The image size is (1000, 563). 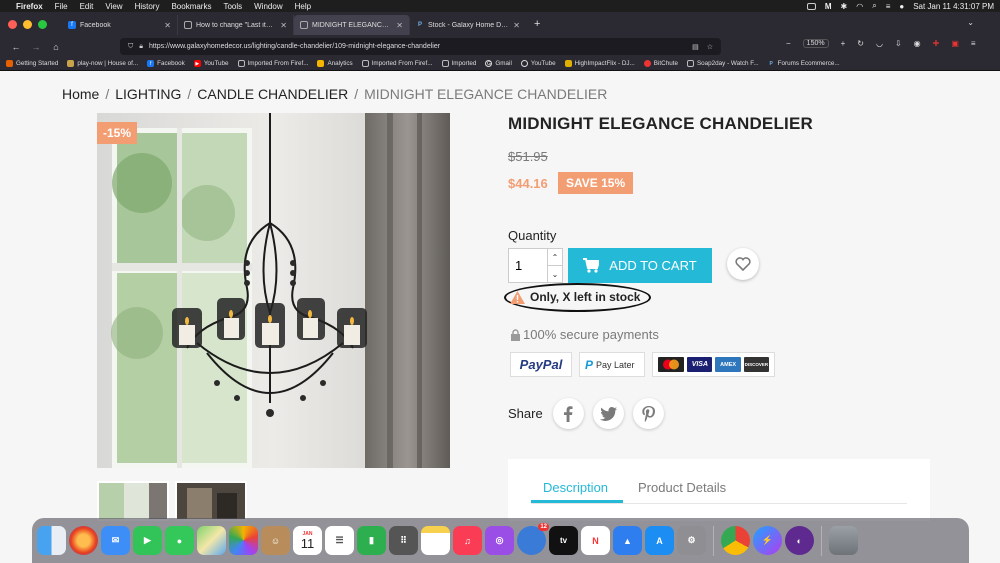 I want to click on podcasts-icon: ◎, so click(x=499, y=540).